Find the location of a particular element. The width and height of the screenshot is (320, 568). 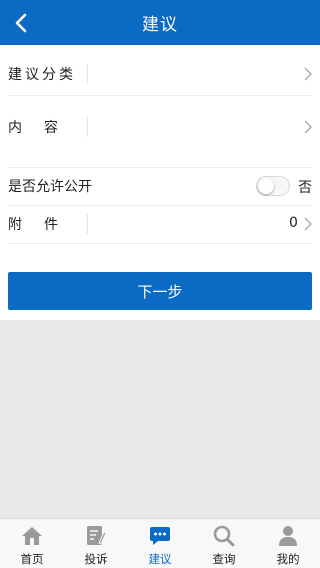

toggle-knob is located at coordinates (266, 186).